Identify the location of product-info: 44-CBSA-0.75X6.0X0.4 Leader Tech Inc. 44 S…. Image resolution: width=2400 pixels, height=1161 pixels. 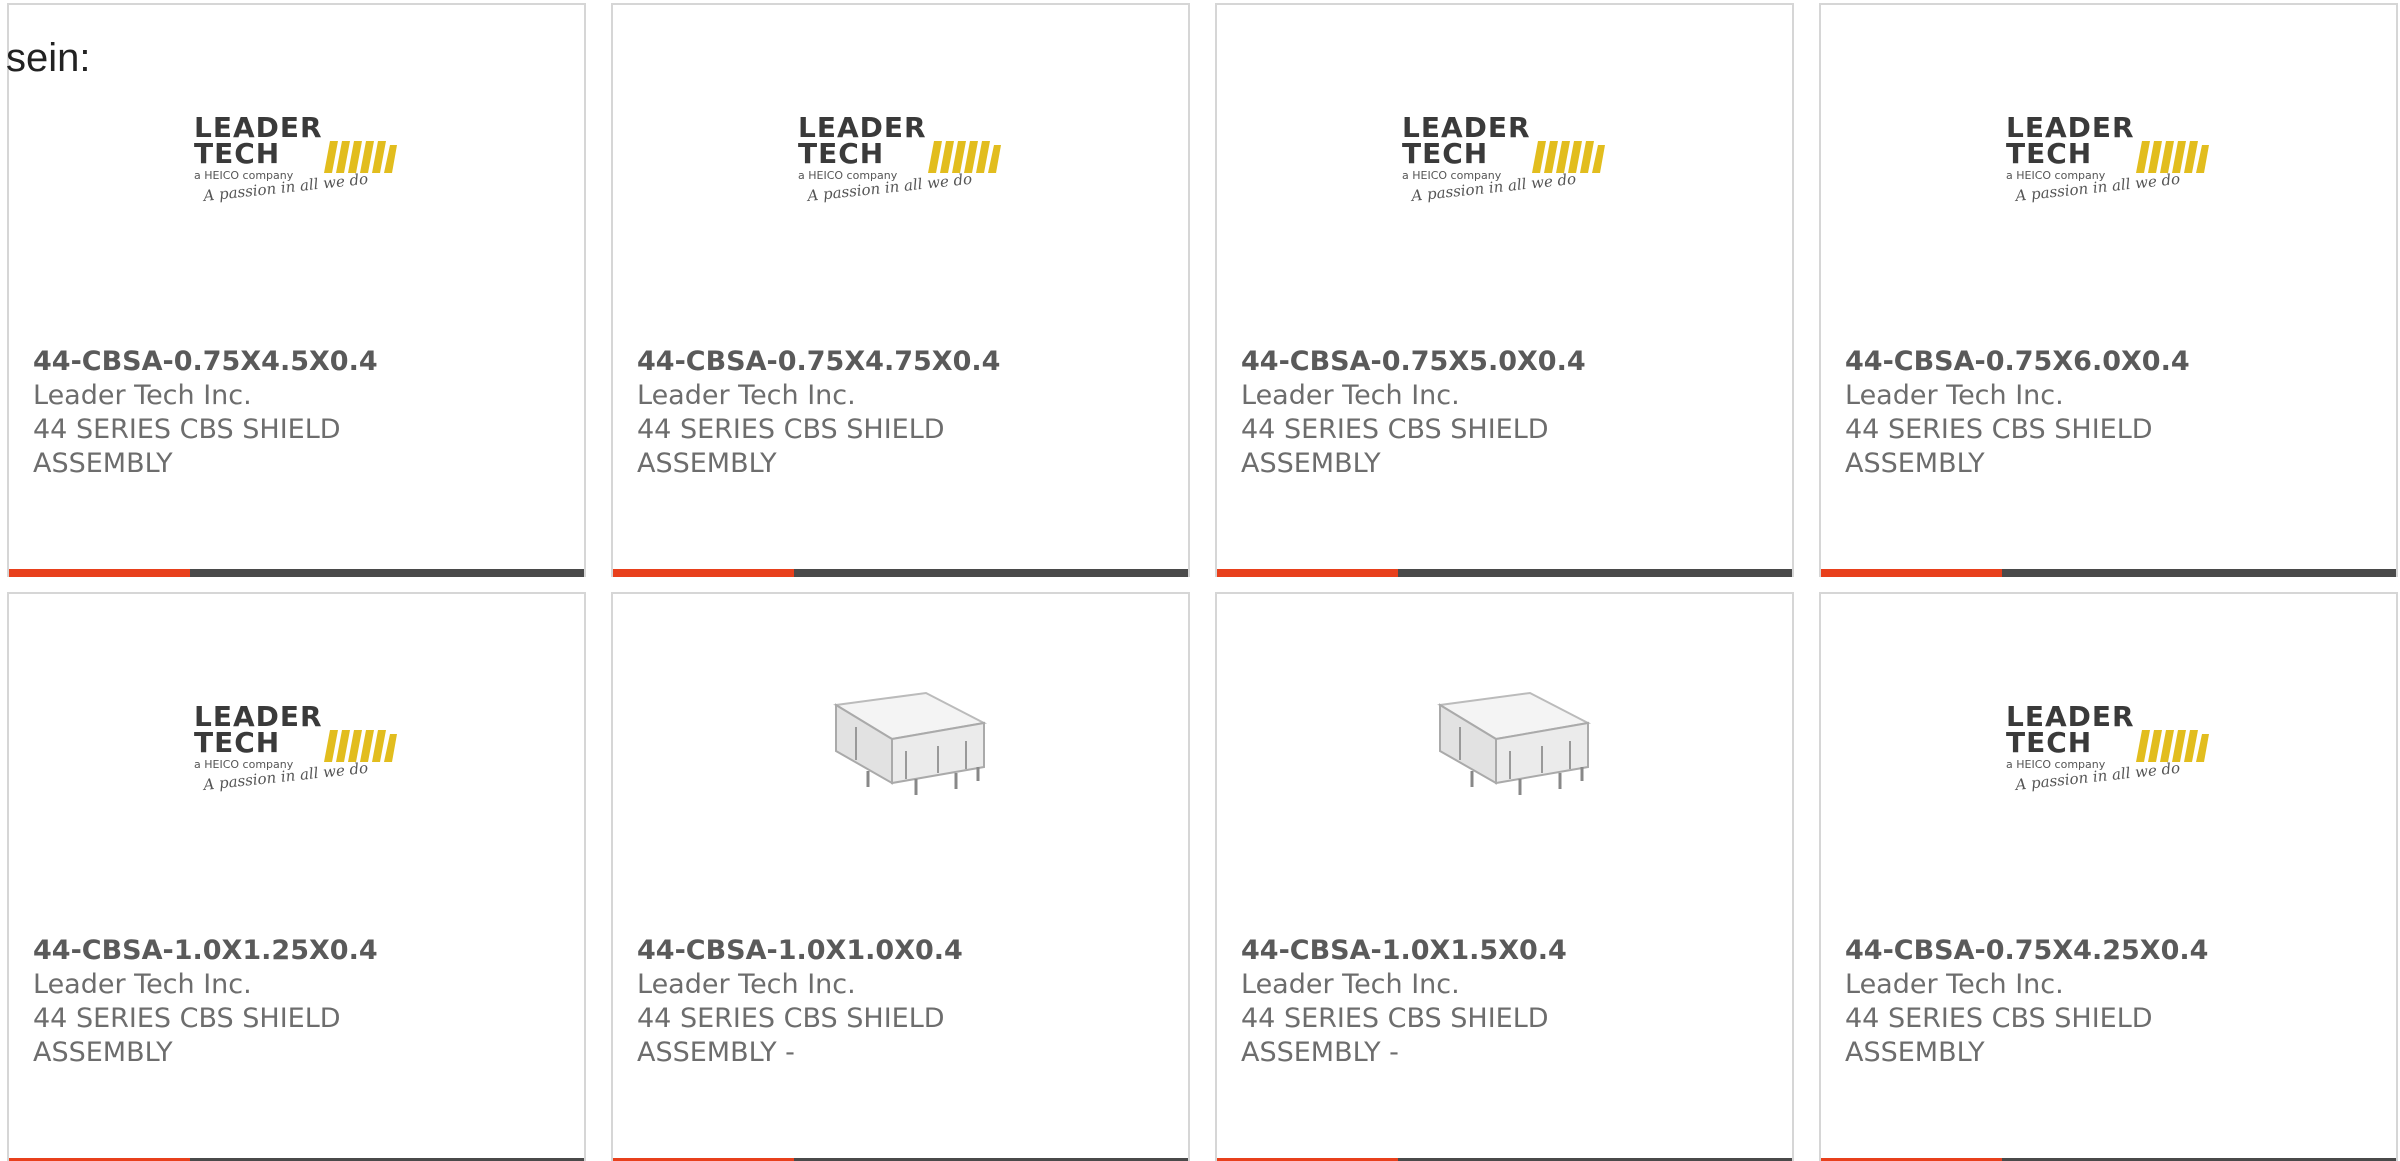
(2108, 413).